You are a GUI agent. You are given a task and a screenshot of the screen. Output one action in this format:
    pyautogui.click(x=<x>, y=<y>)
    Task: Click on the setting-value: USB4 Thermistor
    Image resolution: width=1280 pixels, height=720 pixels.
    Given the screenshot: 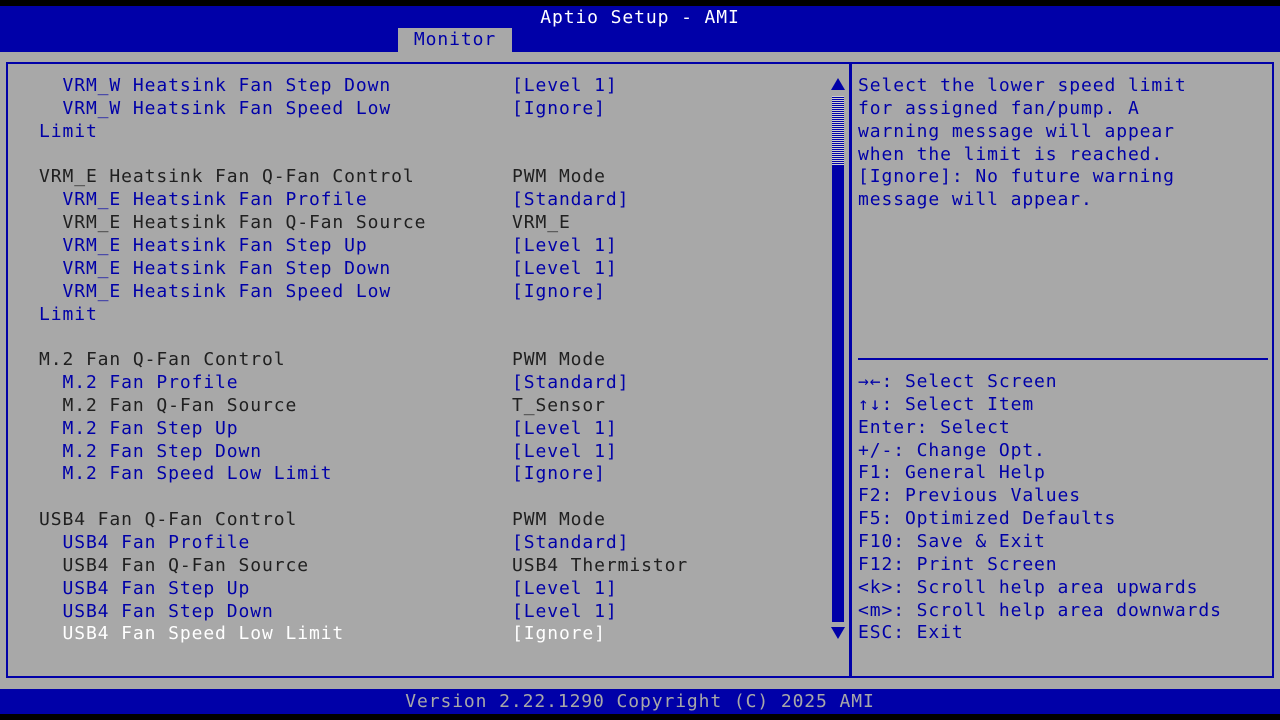 What is the action you would take?
    pyautogui.click(x=600, y=565)
    